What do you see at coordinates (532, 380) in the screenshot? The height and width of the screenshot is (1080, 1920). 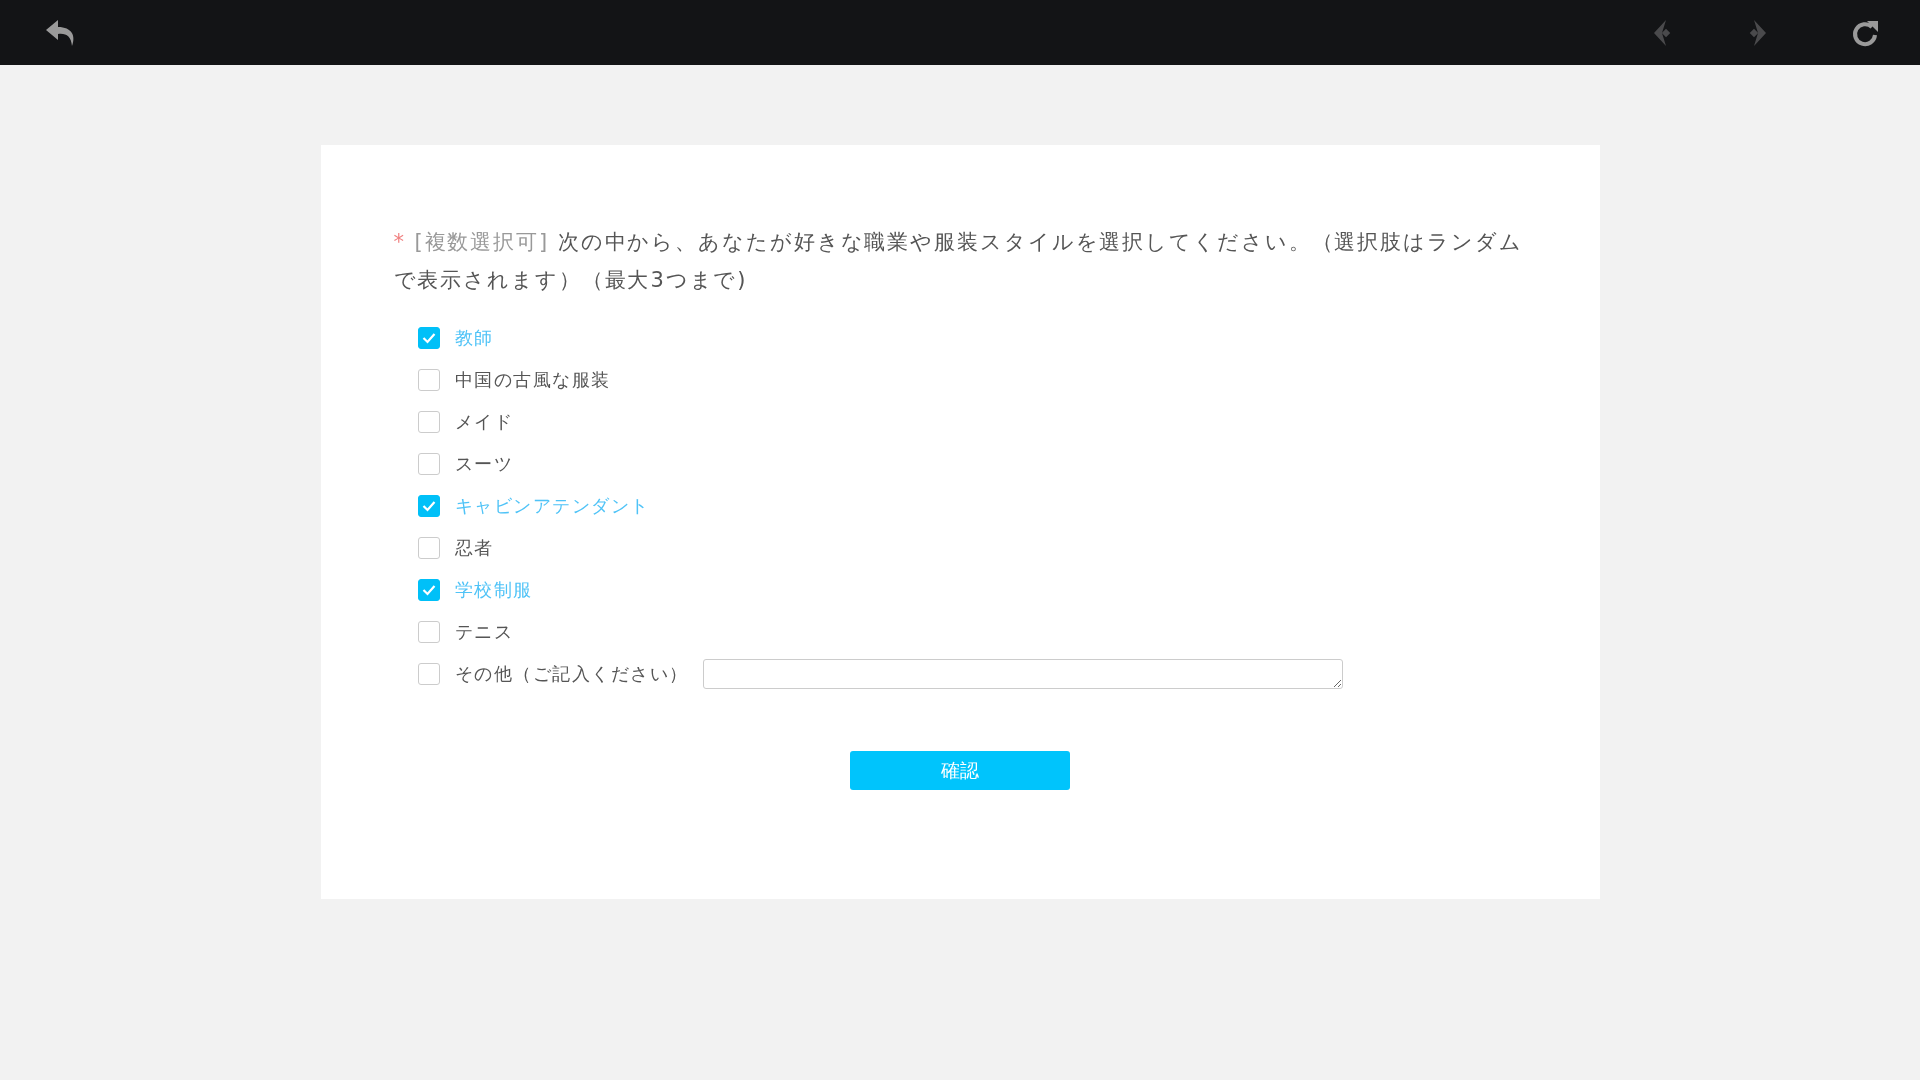 I see `option-label: 中国の古風な服装` at bounding box center [532, 380].